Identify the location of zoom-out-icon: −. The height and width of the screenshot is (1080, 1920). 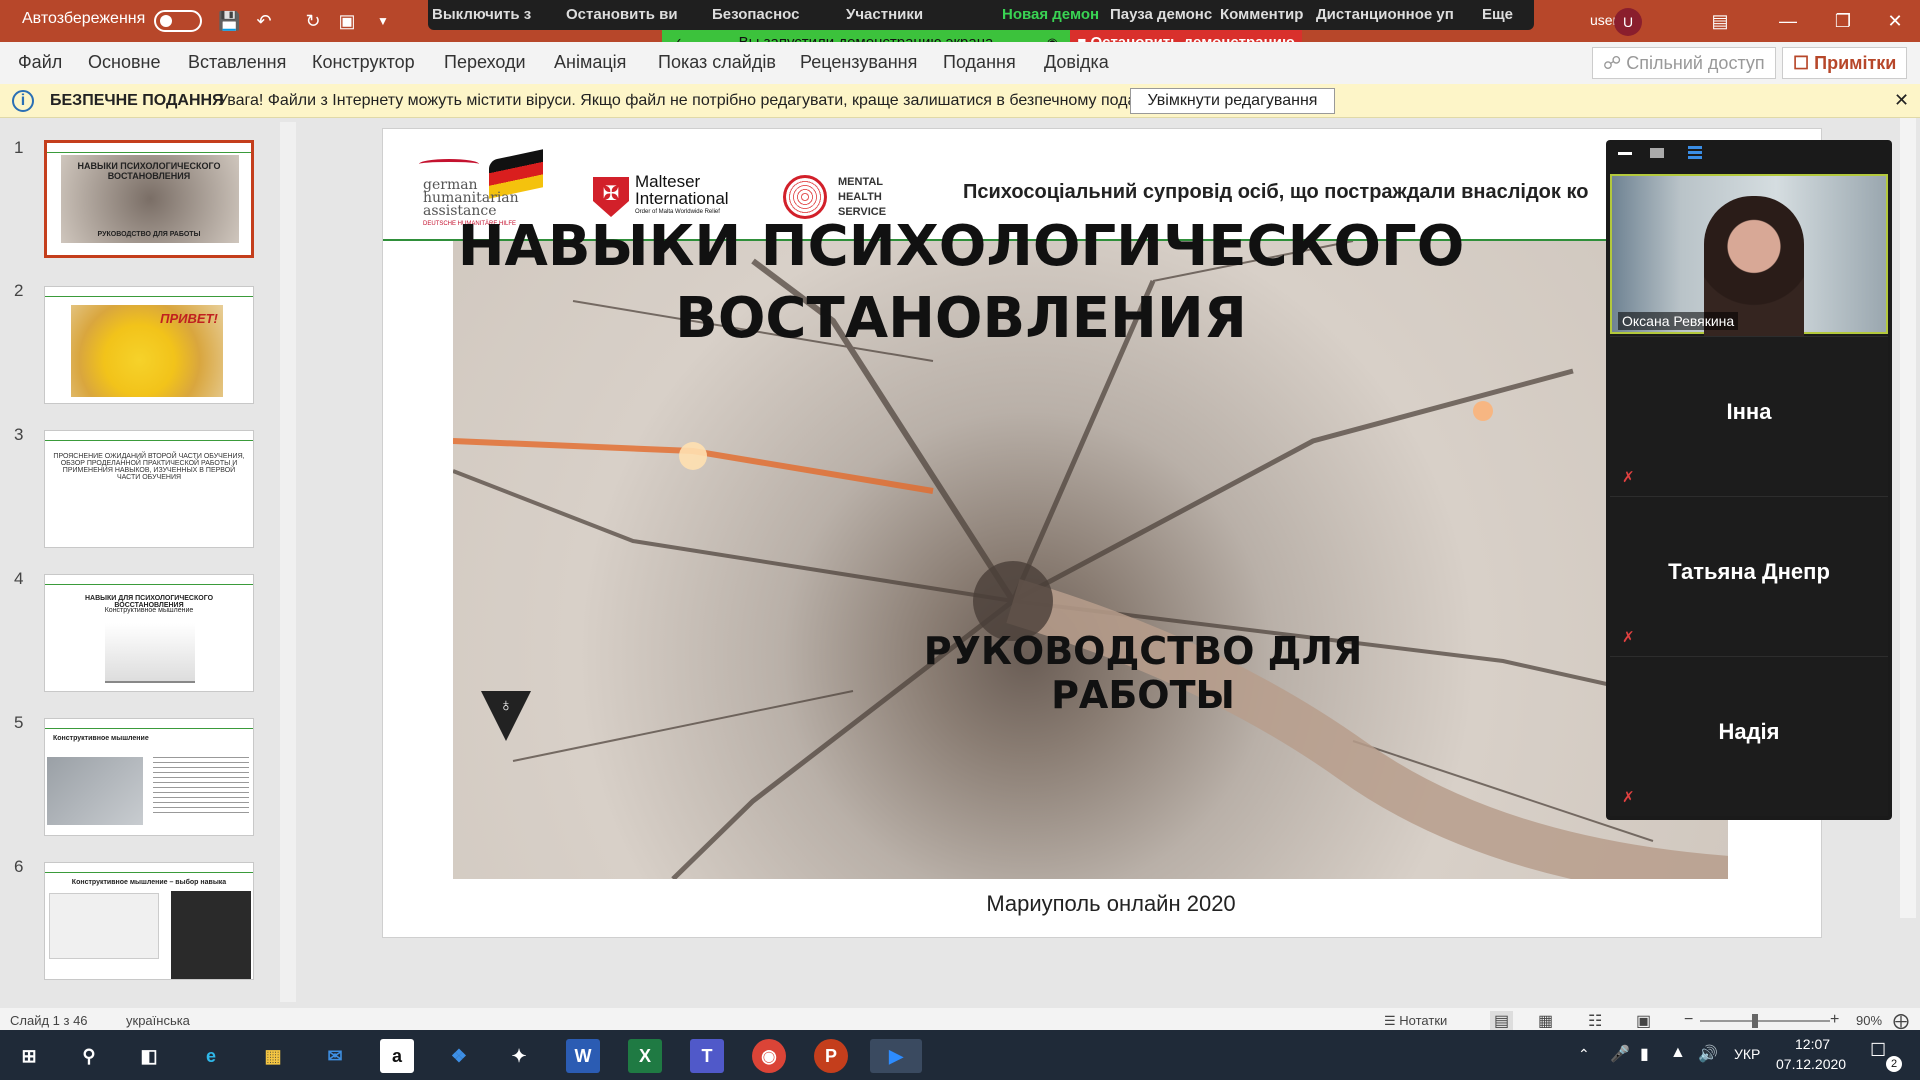
(1688, 1020).